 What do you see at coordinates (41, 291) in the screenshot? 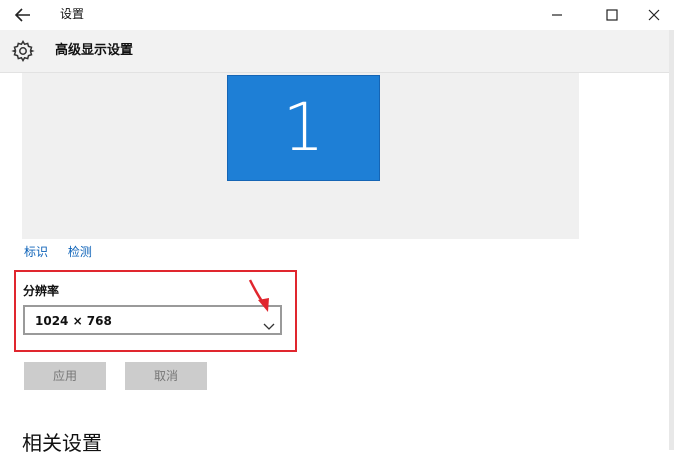
I see `resolution-label: 分辨率` at bounding box center [41, 291].